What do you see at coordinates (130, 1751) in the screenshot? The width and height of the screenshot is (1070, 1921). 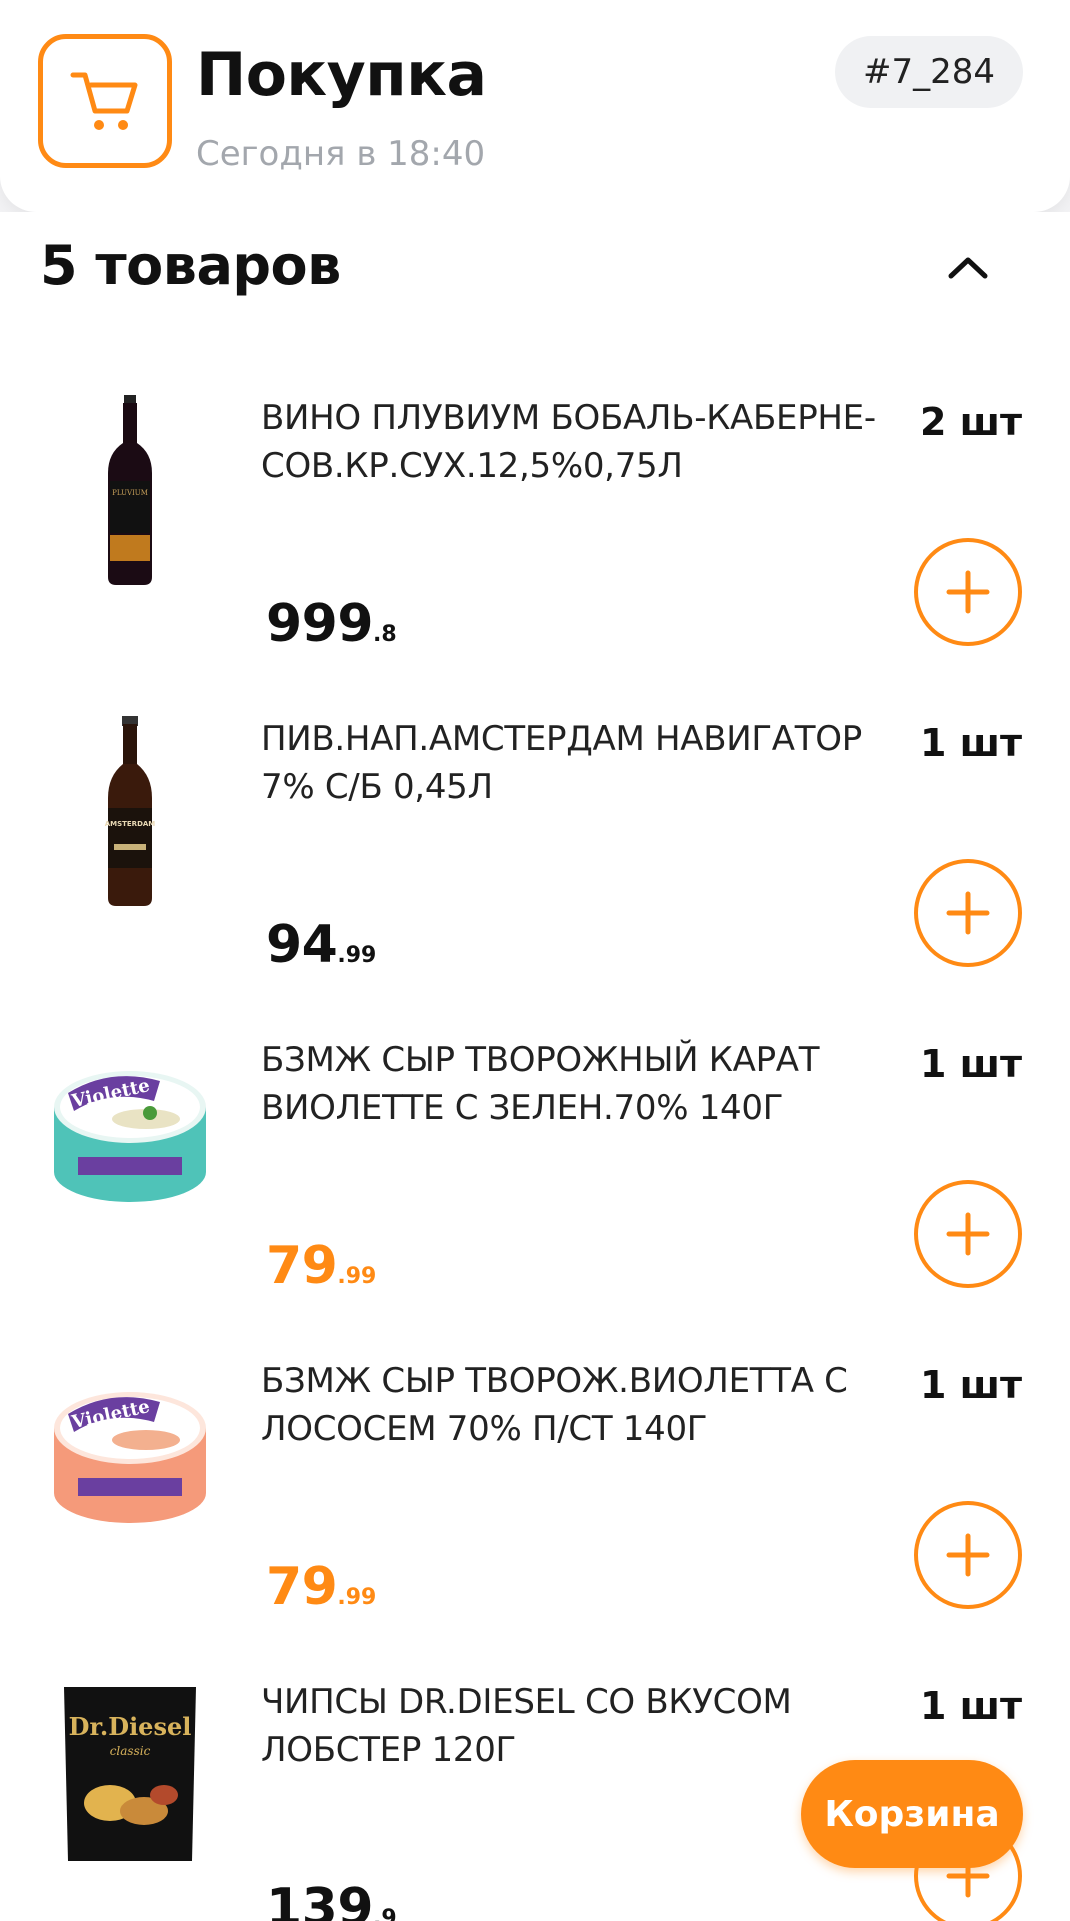 I see `svg-text: classic` at bounding box center [130, 1751].